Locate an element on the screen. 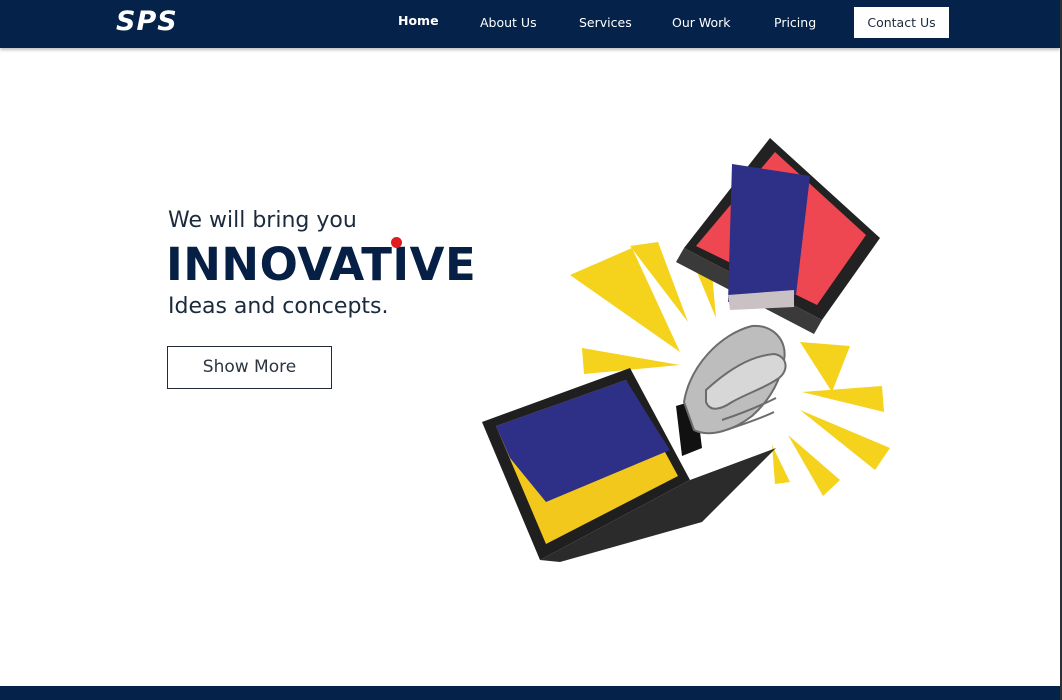 The image size is (1062, 700). handshake-hands is located at coordinates (734, 379).